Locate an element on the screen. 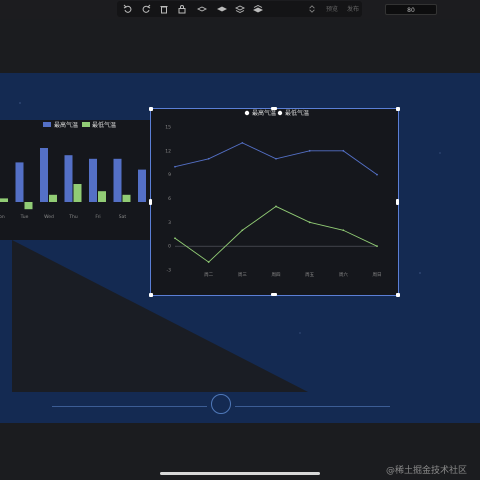 The image size is (480, 480). legend-marker-low is located at coordinates (280, 113).